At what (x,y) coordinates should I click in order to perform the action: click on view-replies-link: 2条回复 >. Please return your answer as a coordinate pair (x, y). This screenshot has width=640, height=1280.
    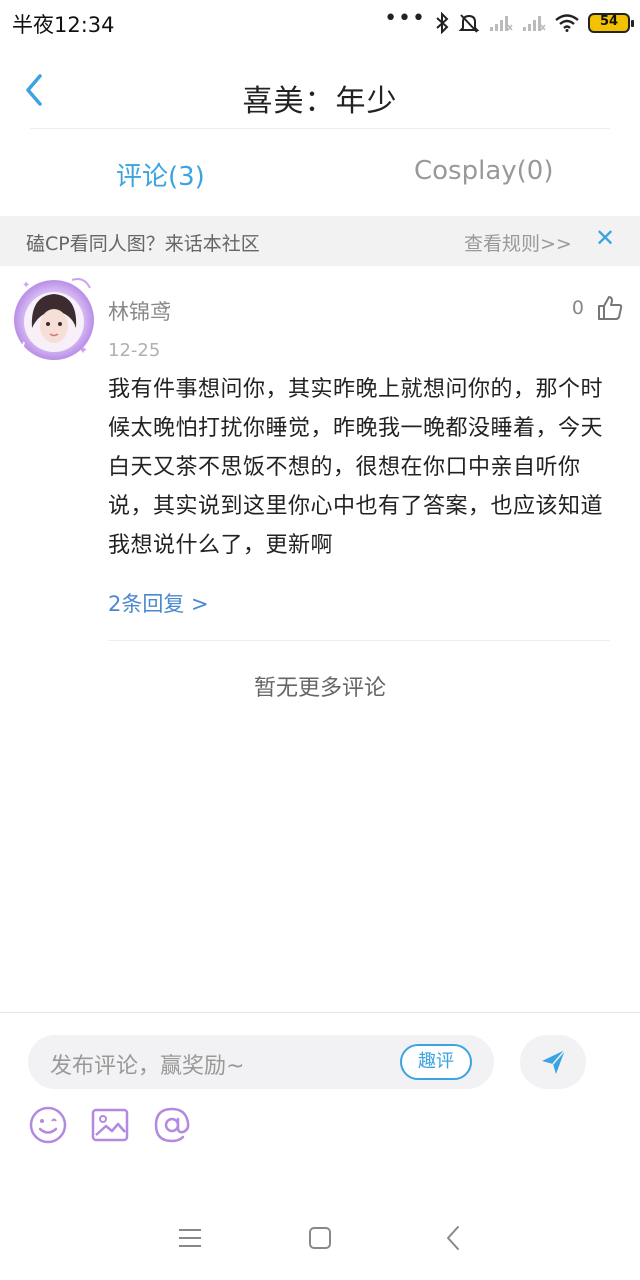
    Looking at the image, I should click on (158, 603).